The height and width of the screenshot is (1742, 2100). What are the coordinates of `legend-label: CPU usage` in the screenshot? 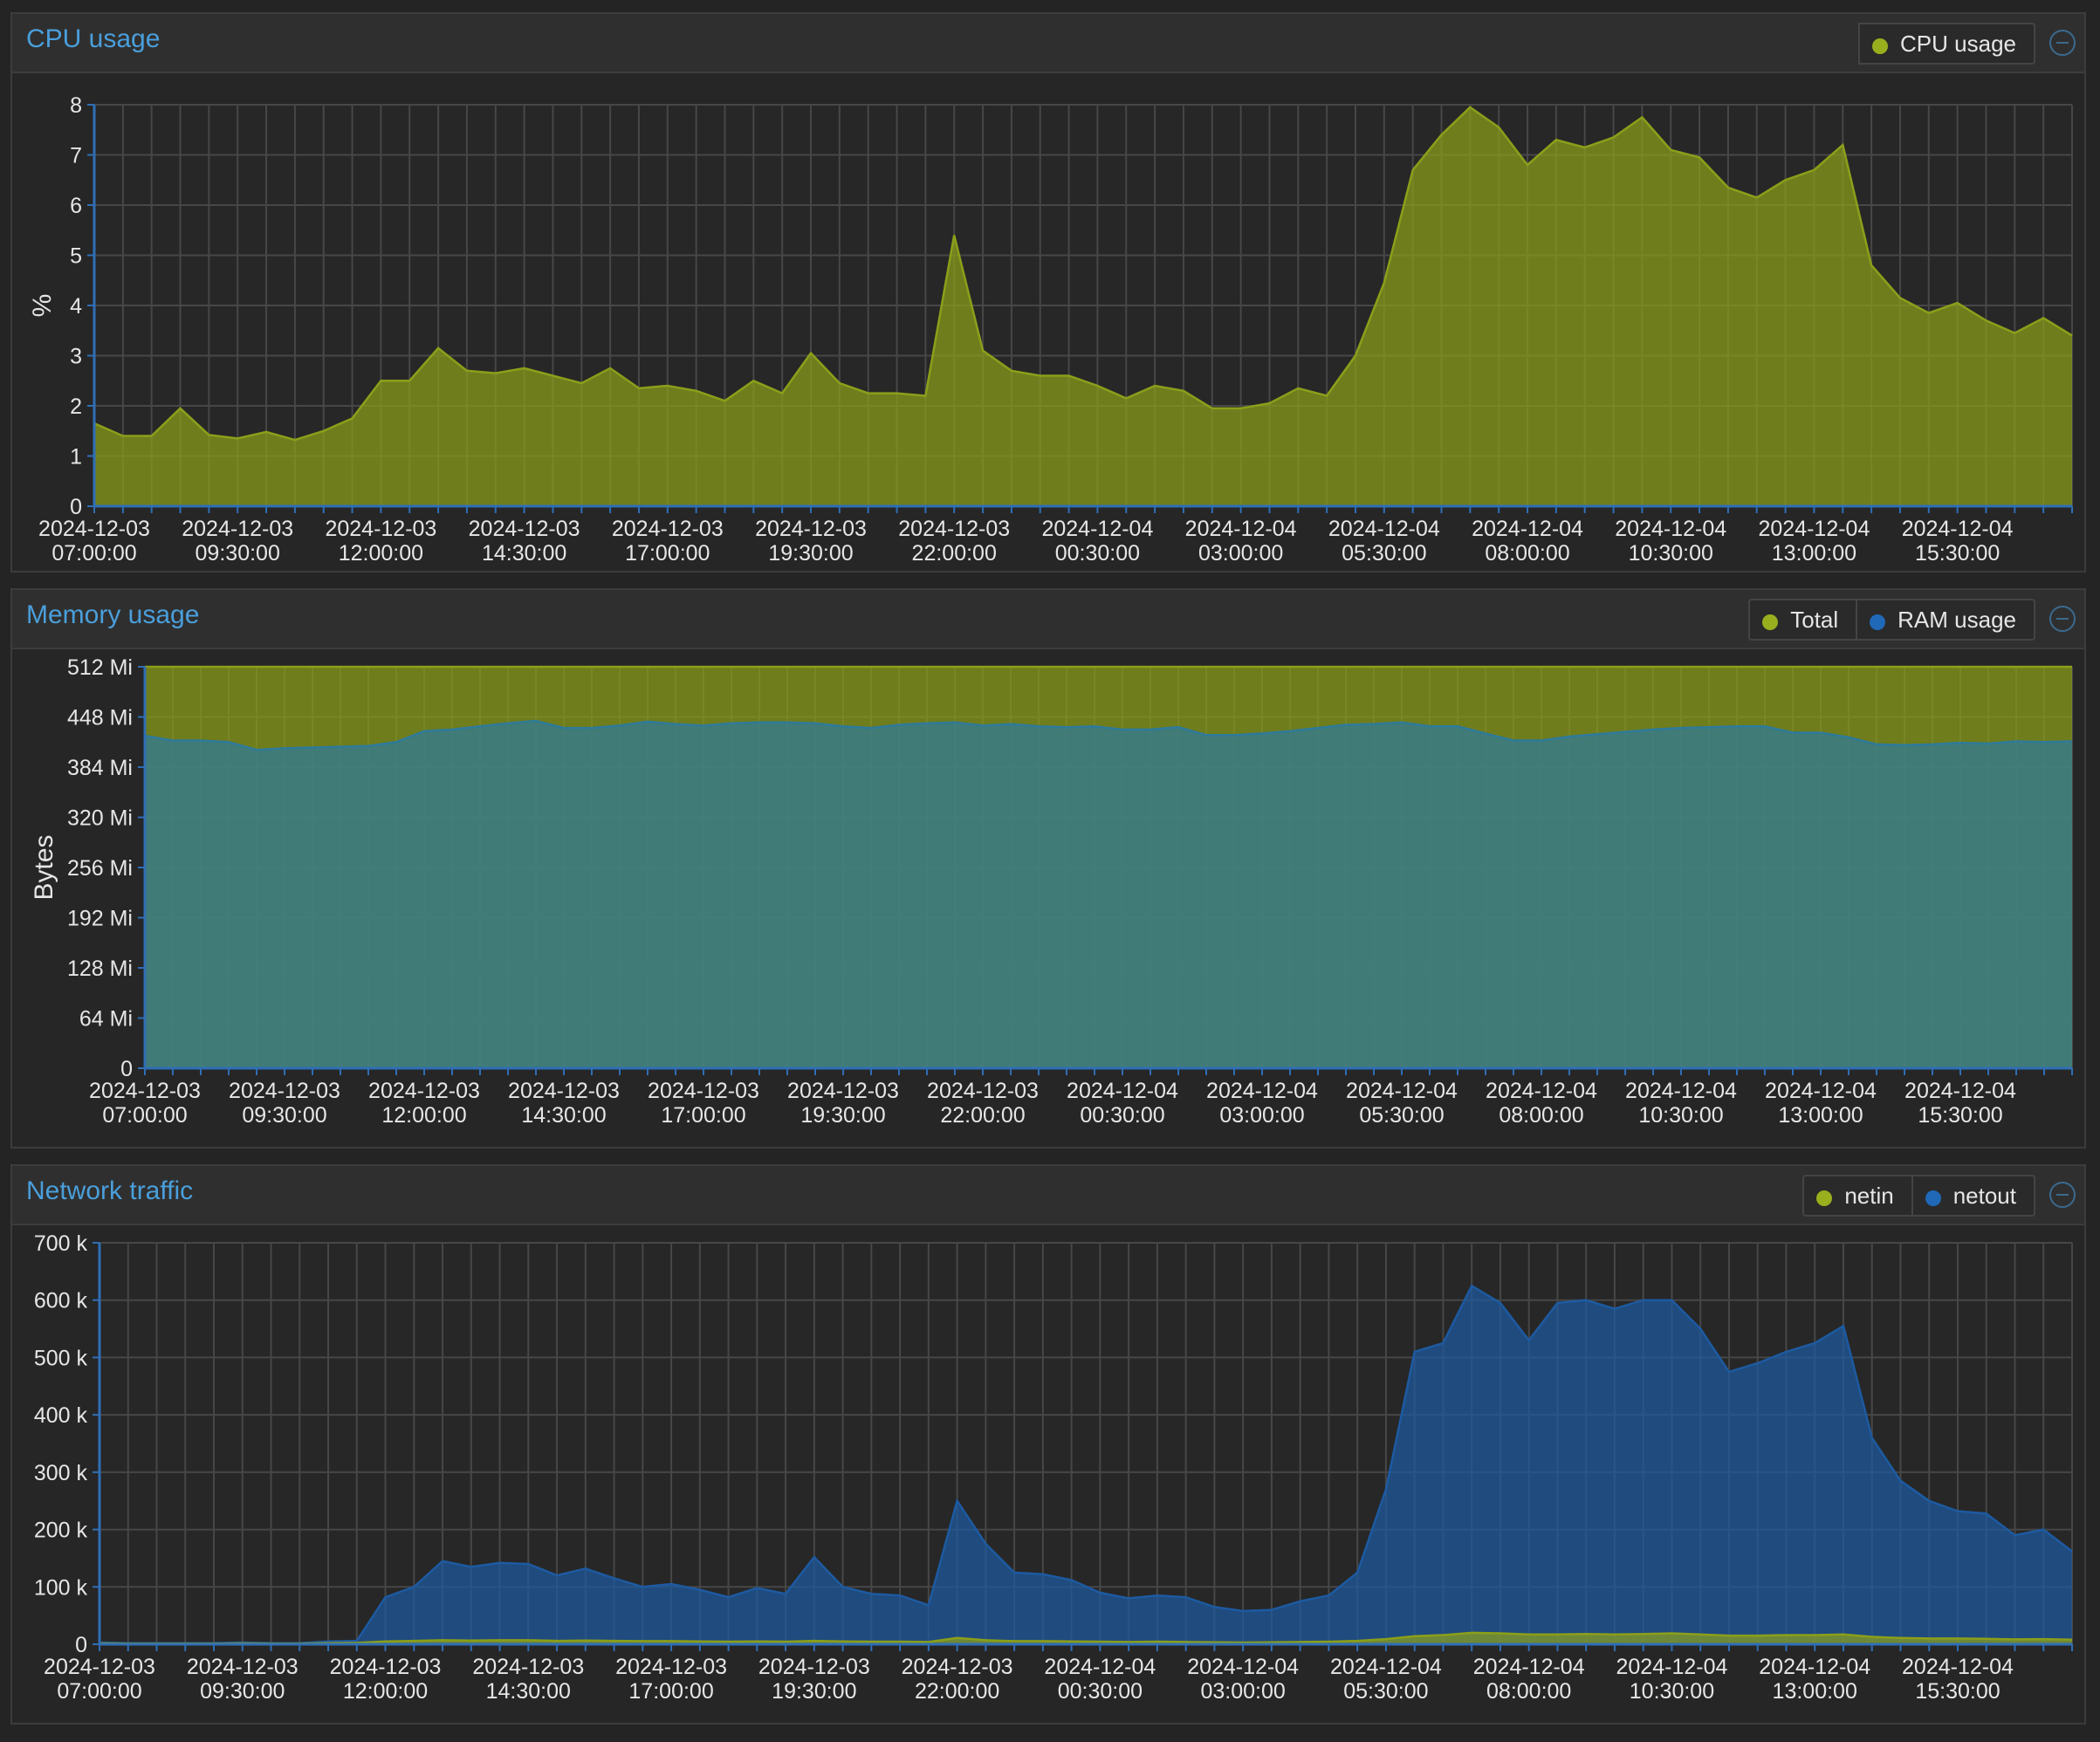 It's located at (1958, 43).